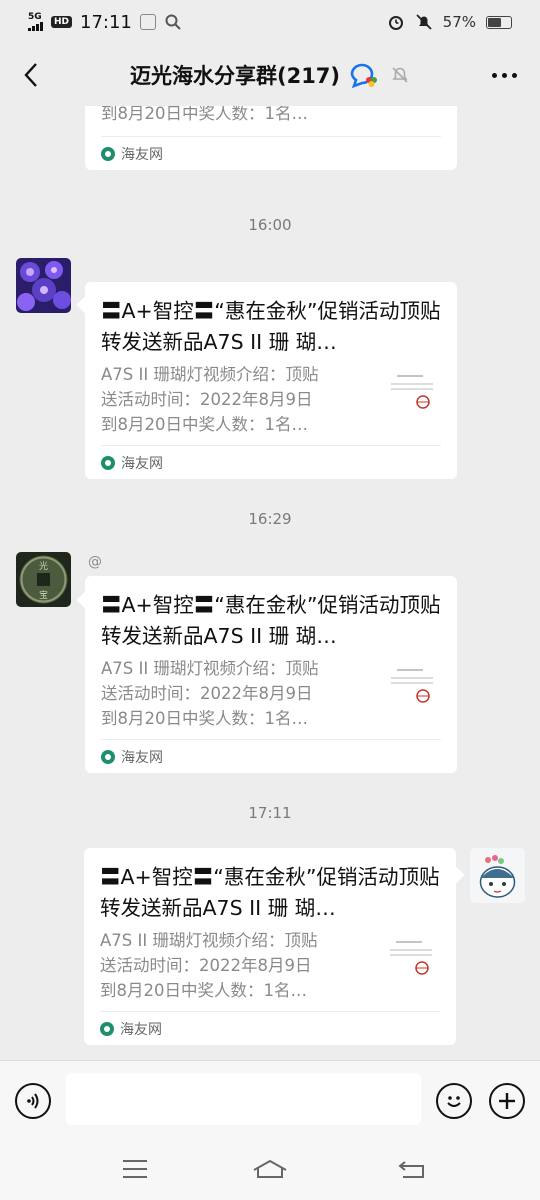 The image size is (540, 1200). I want to click on shared-link-card: 送活动时间：2022年8月9日 到8月20日中奖人数：1名… 海友网, so click(271, 138).